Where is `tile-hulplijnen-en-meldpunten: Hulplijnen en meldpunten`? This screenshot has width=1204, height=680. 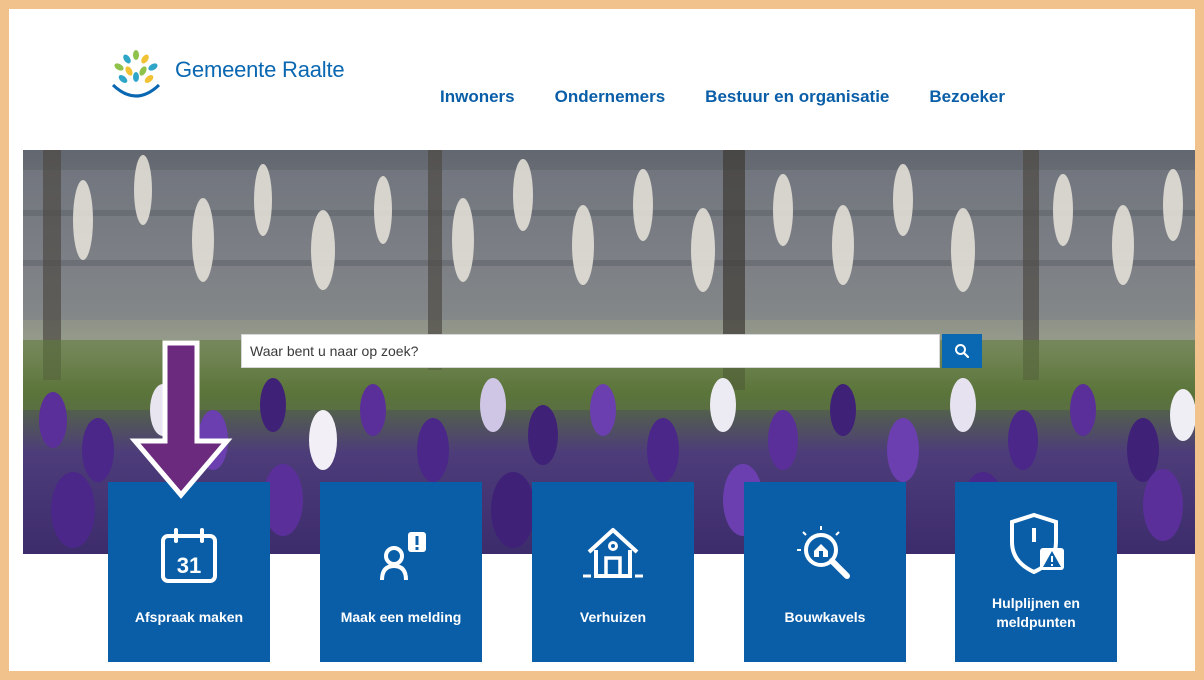 tile-hulplijnen-en-meldpunten: Hulplijnen en meldpunten is located at coordinates (1036, 572).